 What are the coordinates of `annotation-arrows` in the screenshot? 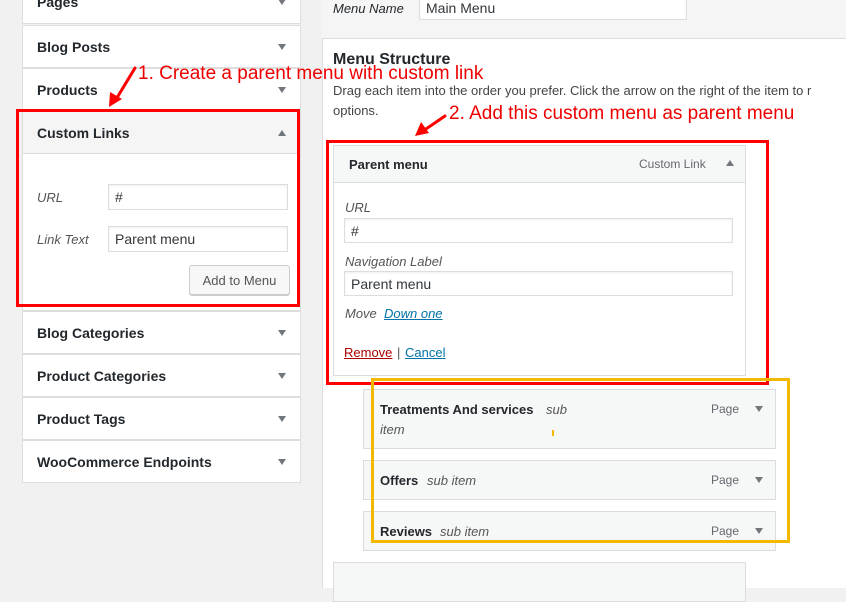 It's located at (278, 101).